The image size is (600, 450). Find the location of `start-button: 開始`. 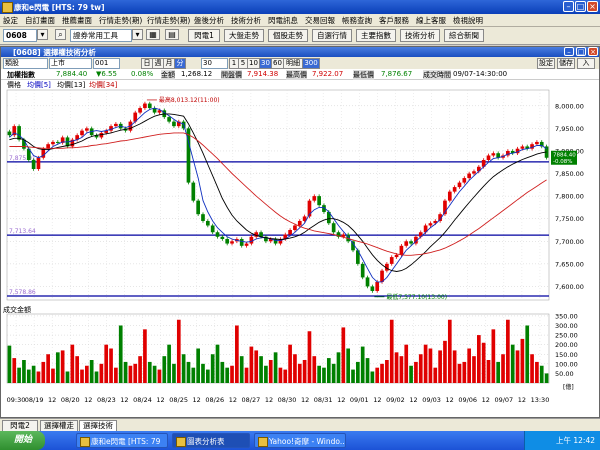

start-button: 開始 is located at coordinates (22, 440).